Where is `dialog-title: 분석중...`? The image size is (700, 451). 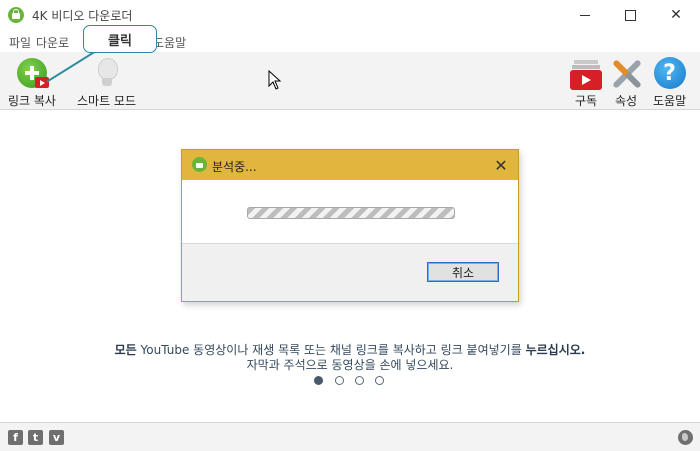
dialog-title: 분석중... is located at coordinates (234, 167).